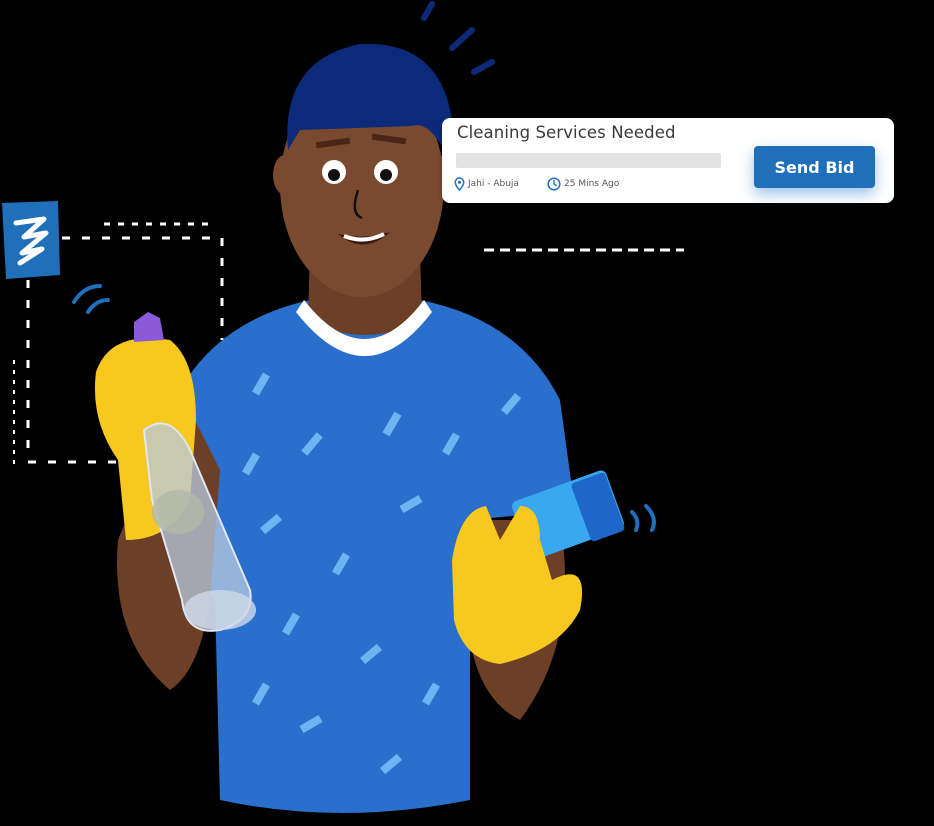 This screenshot has height=826, width=934. What do you see at coordinates (814, 167) in the screenshot?
I see `send-bid-button: Send Bid` at bounding box center [814, 167].